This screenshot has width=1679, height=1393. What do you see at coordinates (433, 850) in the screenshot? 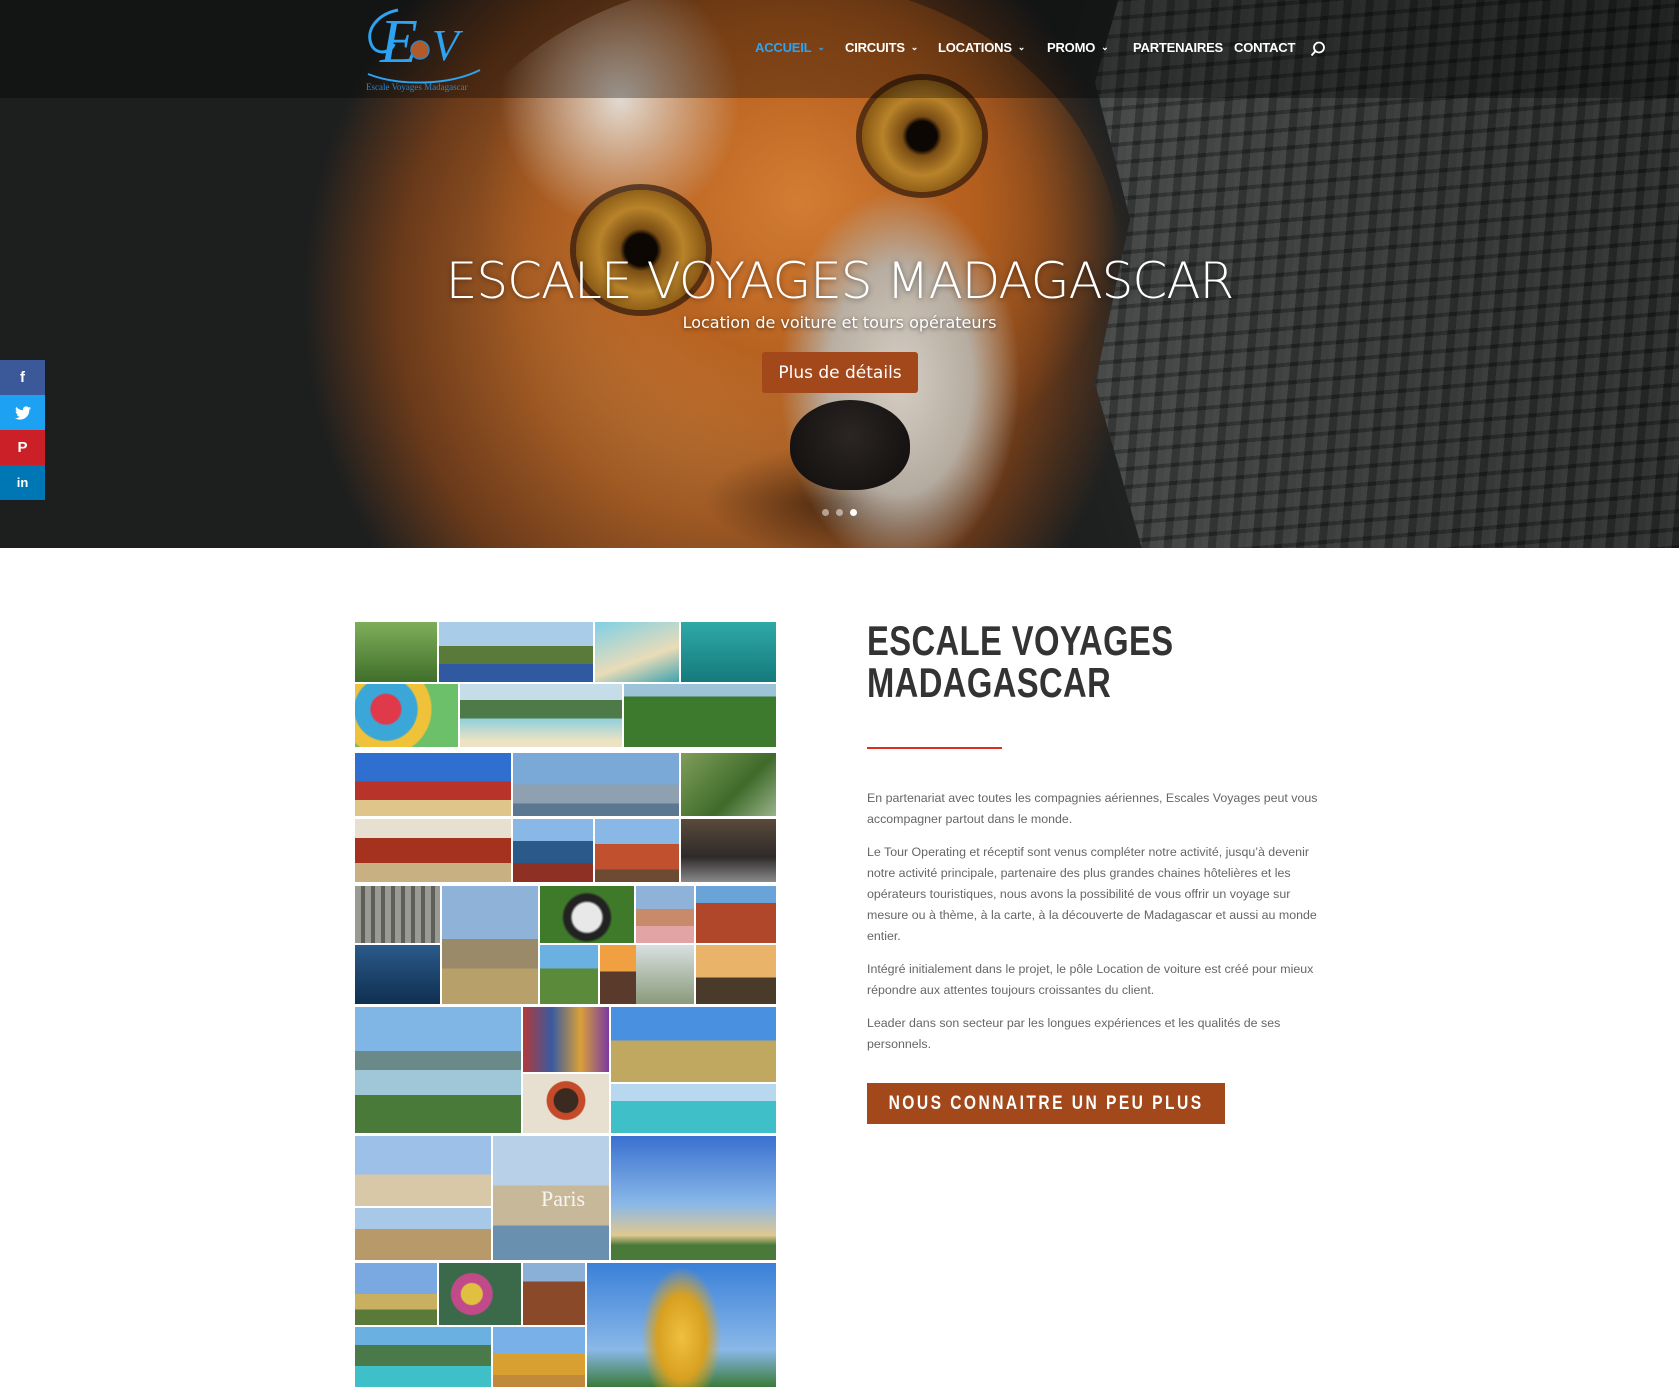
I see `collage-photo-pagoda` at bounding box center [433, 850].